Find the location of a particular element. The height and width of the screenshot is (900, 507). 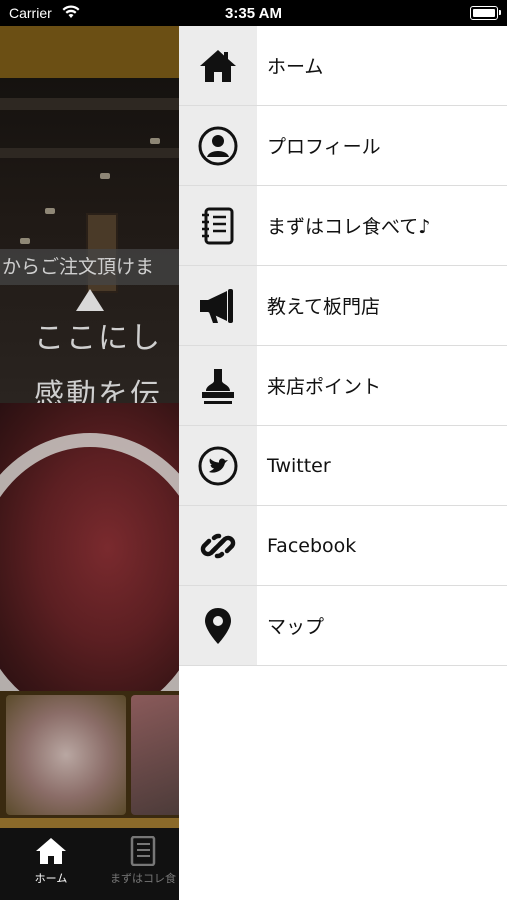

news-ticker: からご注文頂けま is located at coordinates (89, 267).